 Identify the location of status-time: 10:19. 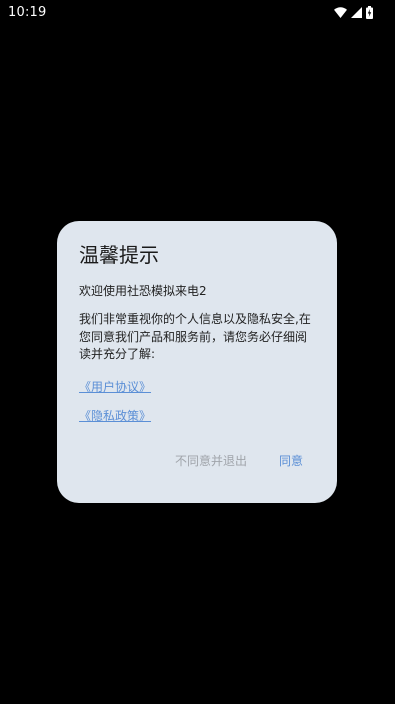
(27, 12).